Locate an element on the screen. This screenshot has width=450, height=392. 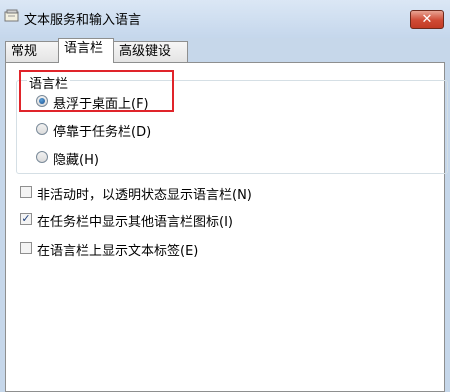
close-icon: ✕ is located at coordinates (427, 19).